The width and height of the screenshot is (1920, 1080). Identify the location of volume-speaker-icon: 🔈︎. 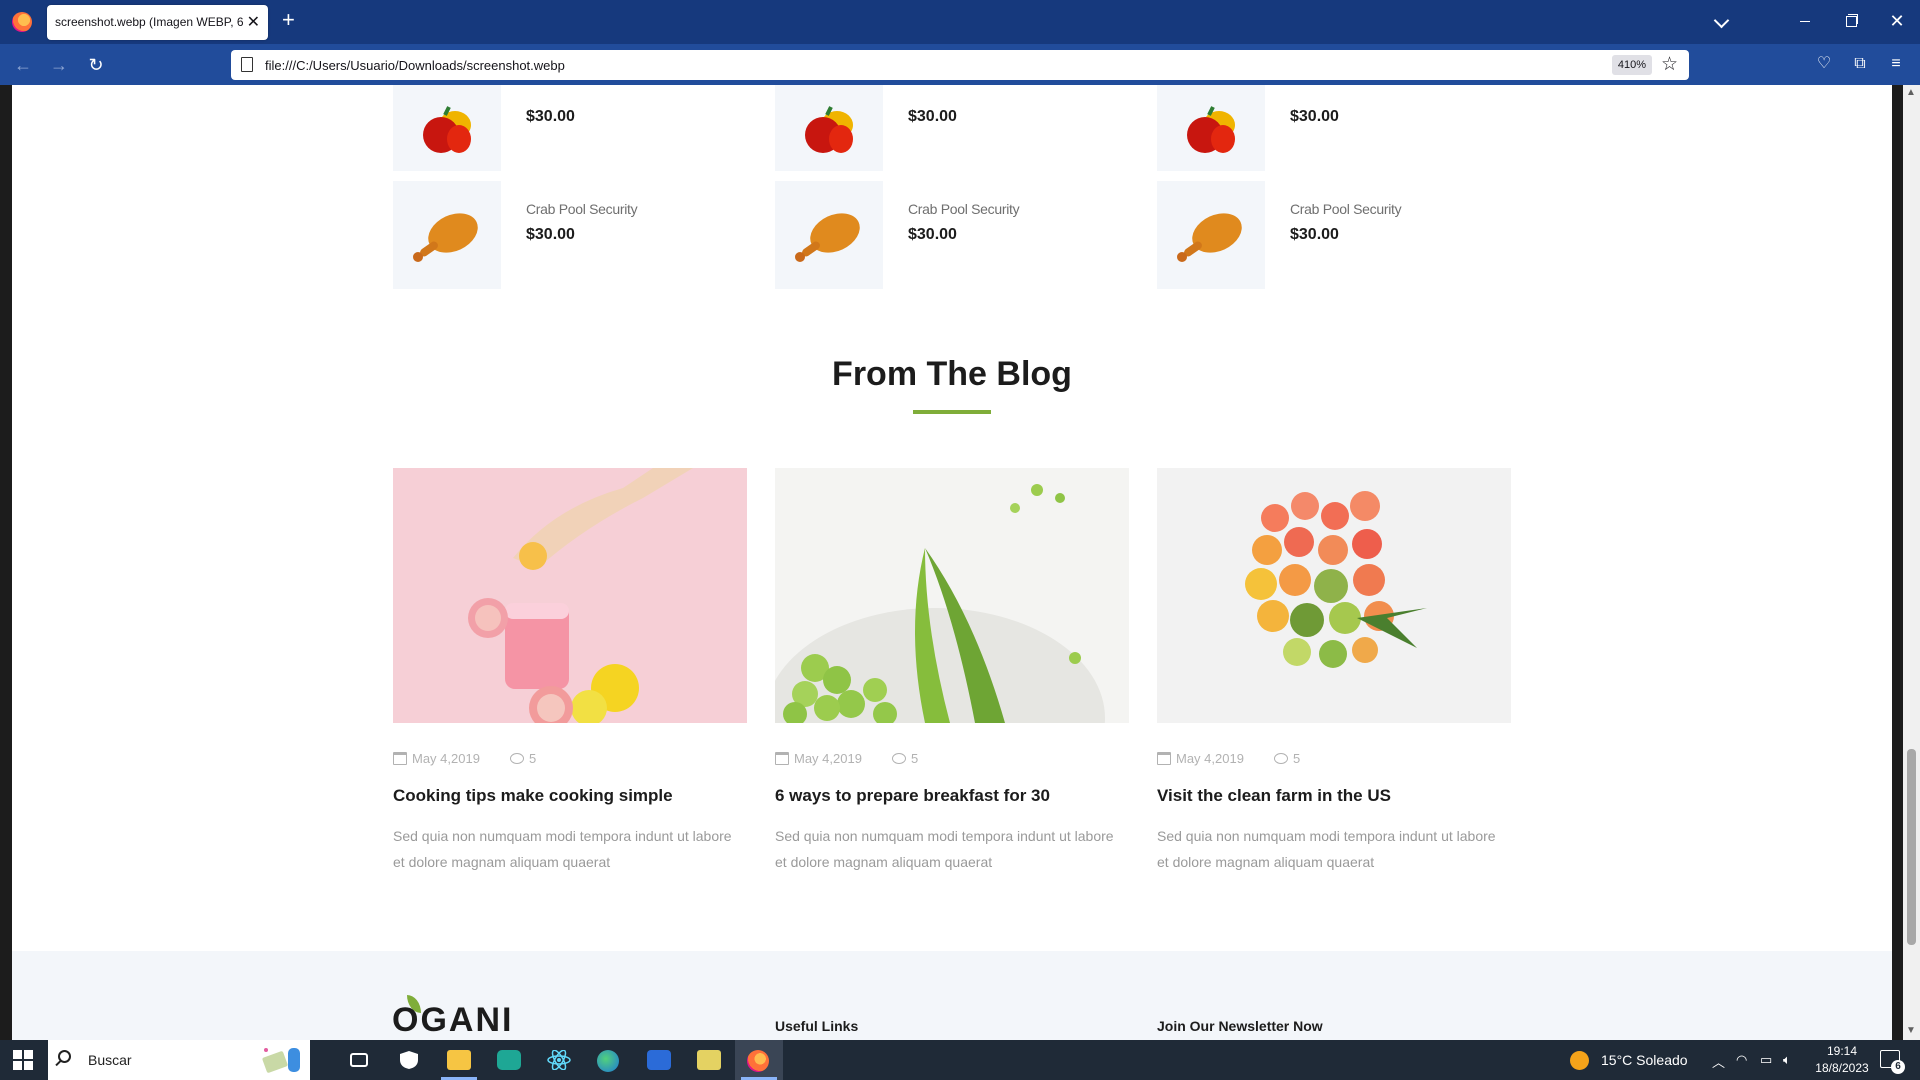
(1787, 1060).